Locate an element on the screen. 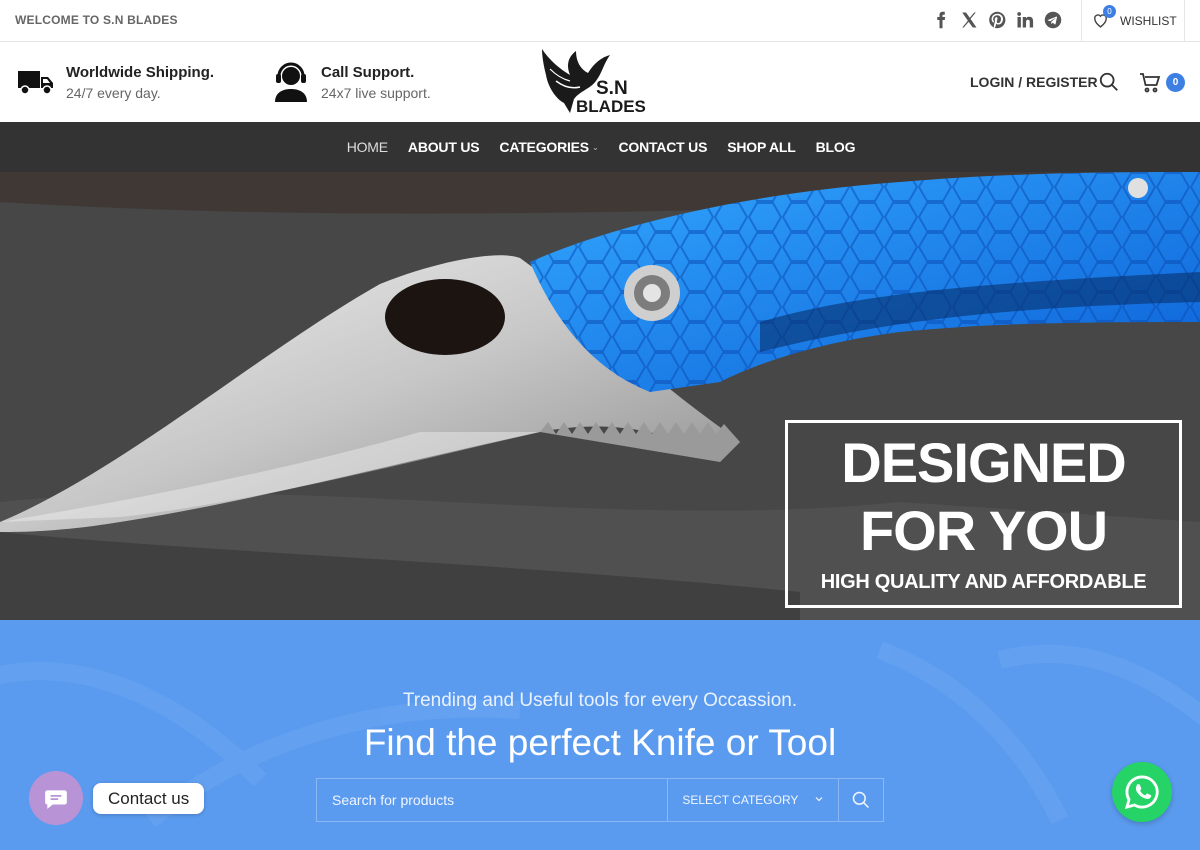 This screenshot has height=850, width=1200. x-icon is located at coordinates (969, 20).